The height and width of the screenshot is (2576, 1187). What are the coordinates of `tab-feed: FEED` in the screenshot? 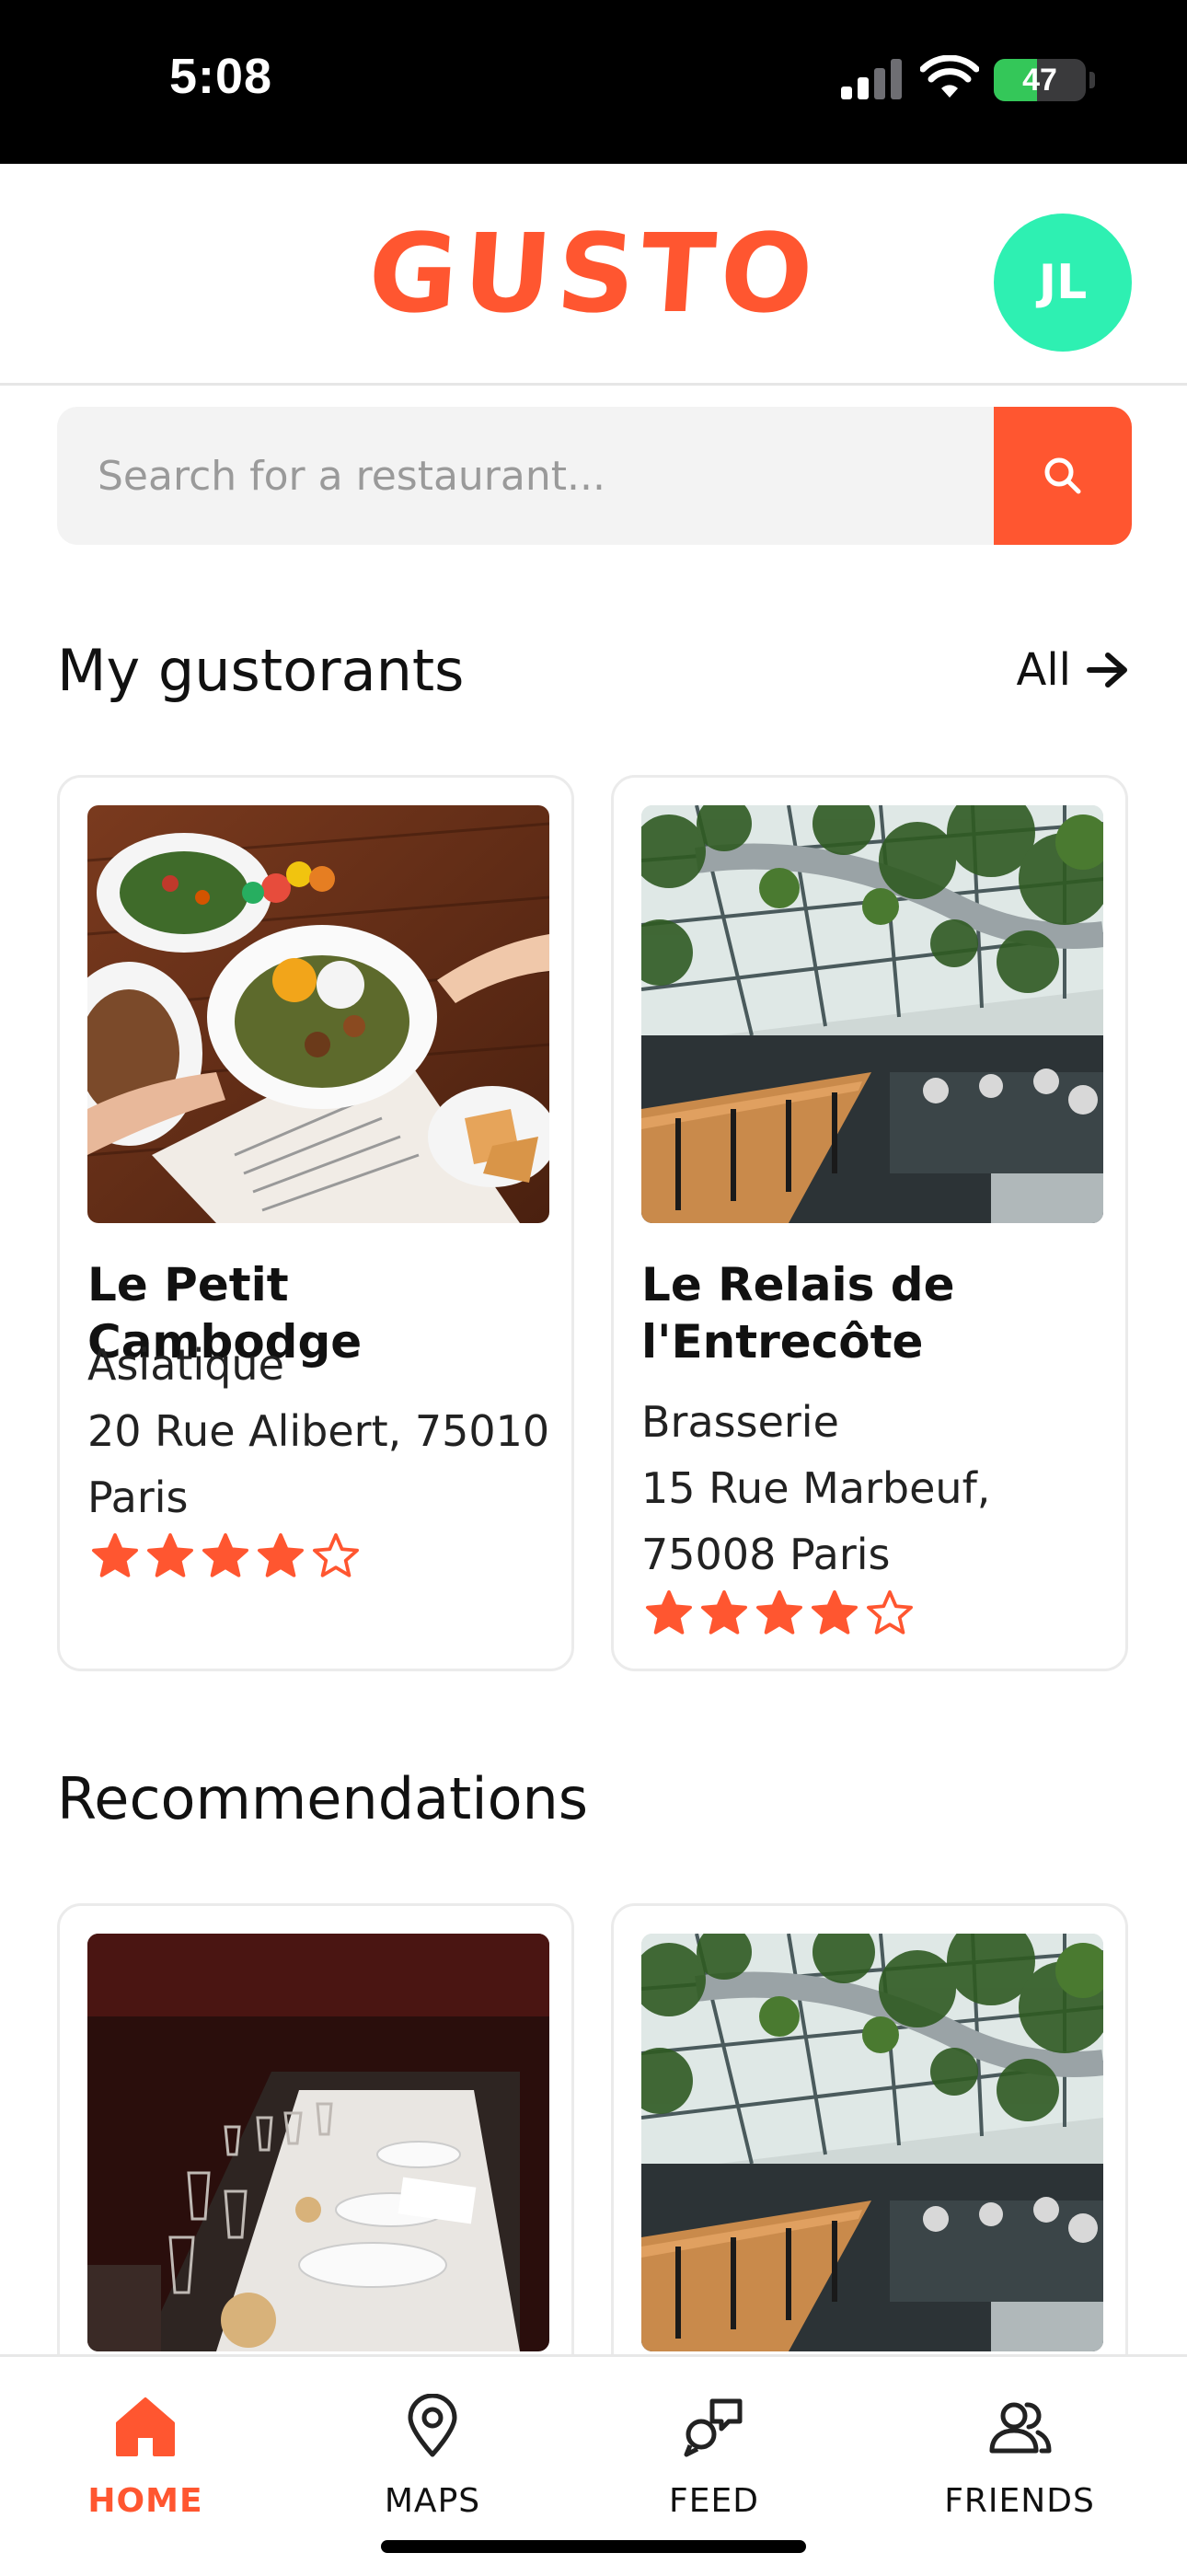 It's located at (714, 2457).